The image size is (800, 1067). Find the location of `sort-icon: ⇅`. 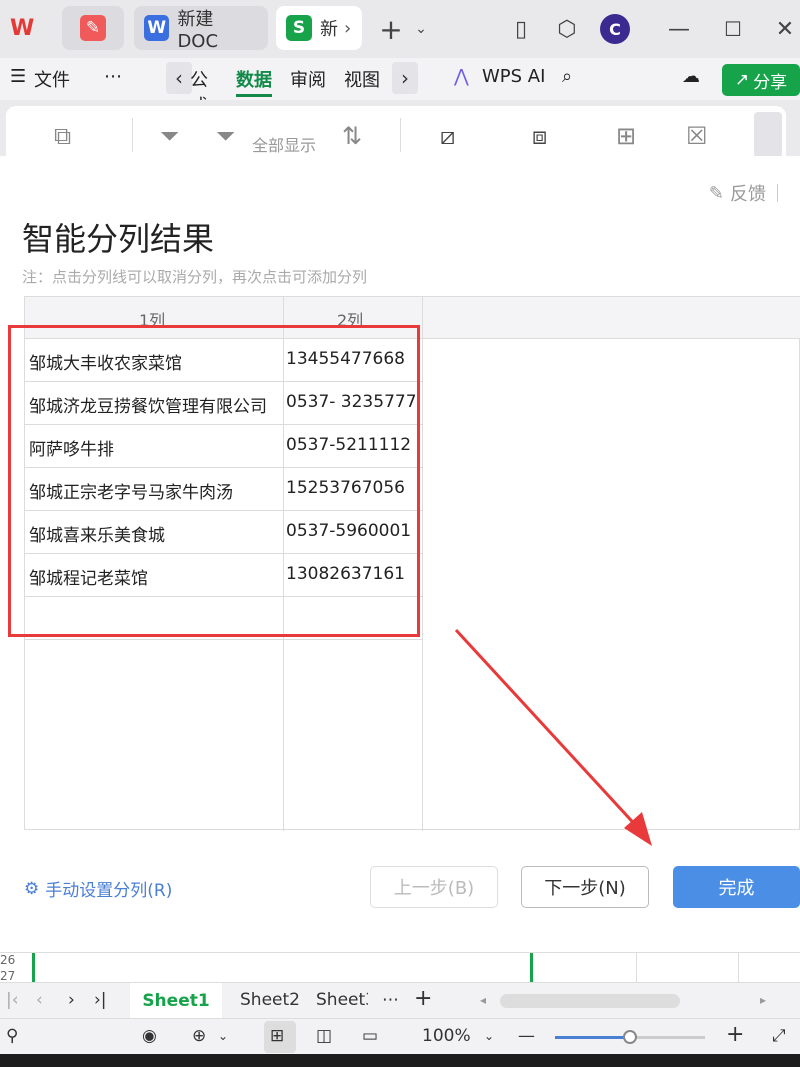

sort-icon: ⇅ is located at coordinates (352, 136).